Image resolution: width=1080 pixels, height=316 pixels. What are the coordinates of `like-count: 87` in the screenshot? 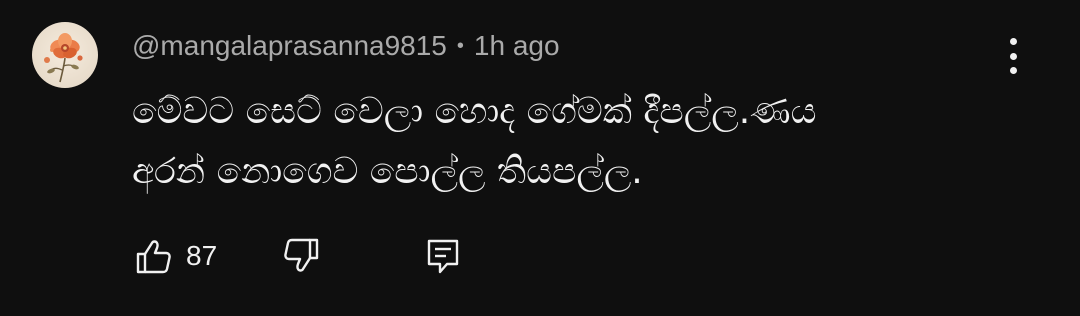 It's located at (202, 255).